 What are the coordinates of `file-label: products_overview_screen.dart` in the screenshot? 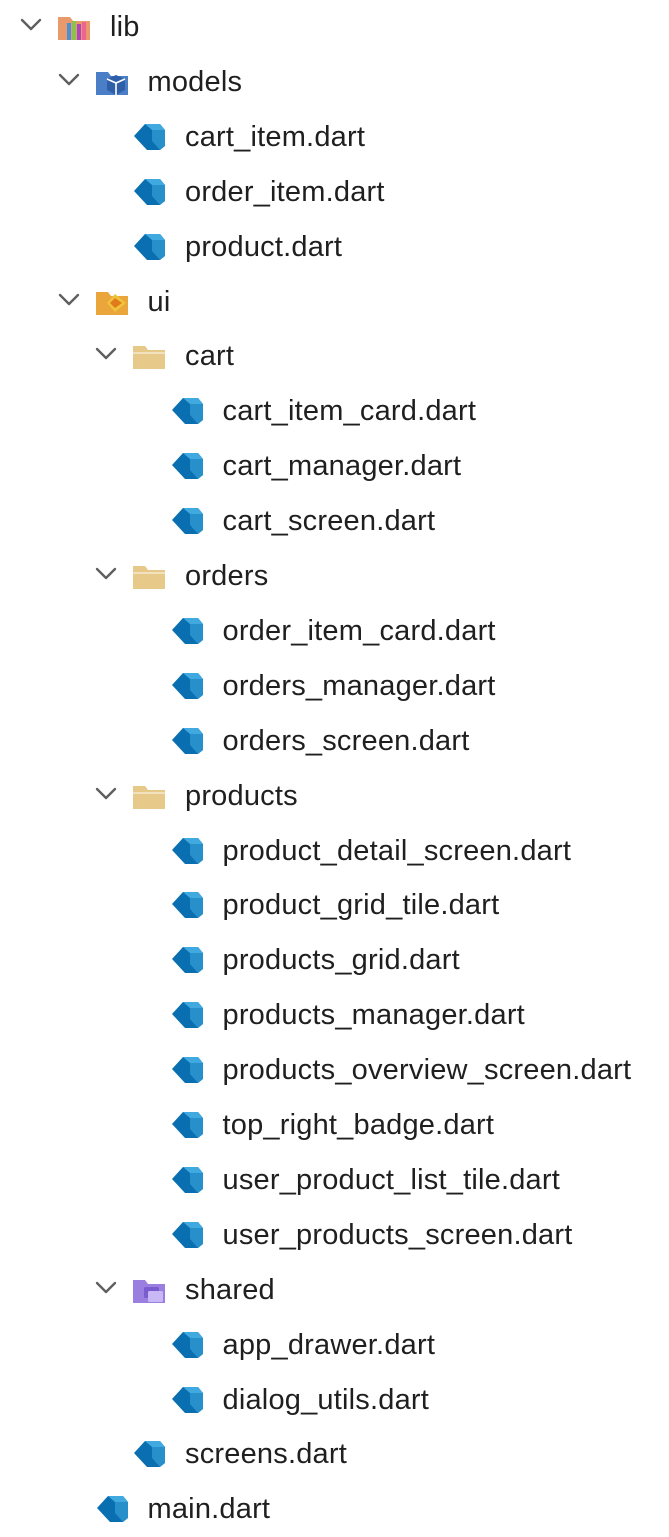 It's located at (427, 1070).